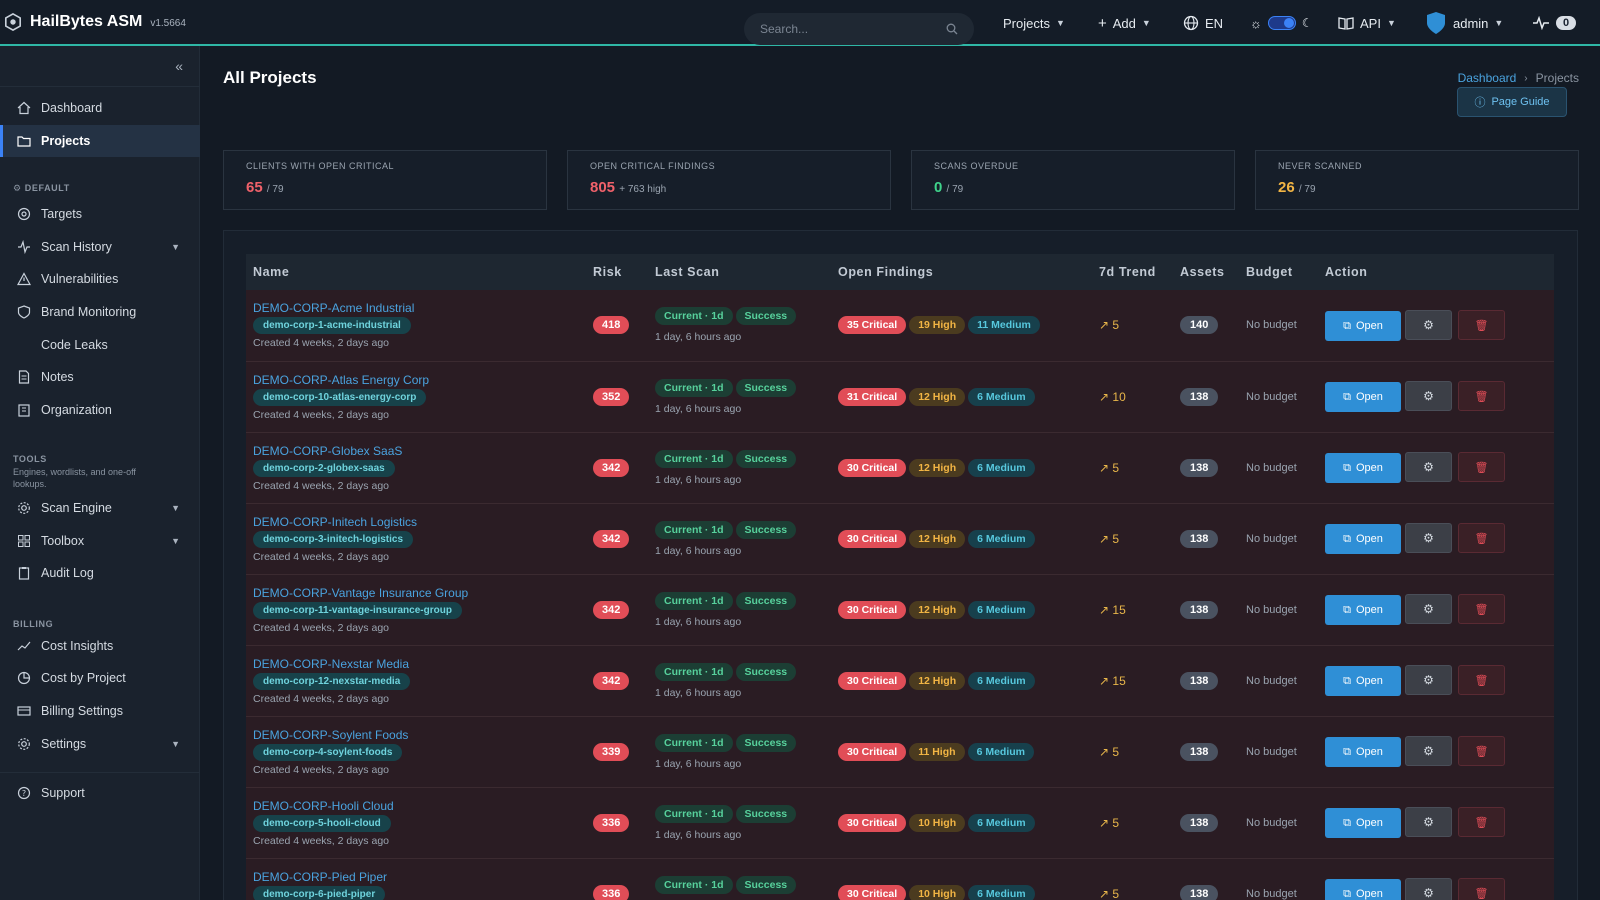  Describe the element at coordinates (100, 410) in the screenshot. I see `sidebar-item-organization: Organization` at that location.